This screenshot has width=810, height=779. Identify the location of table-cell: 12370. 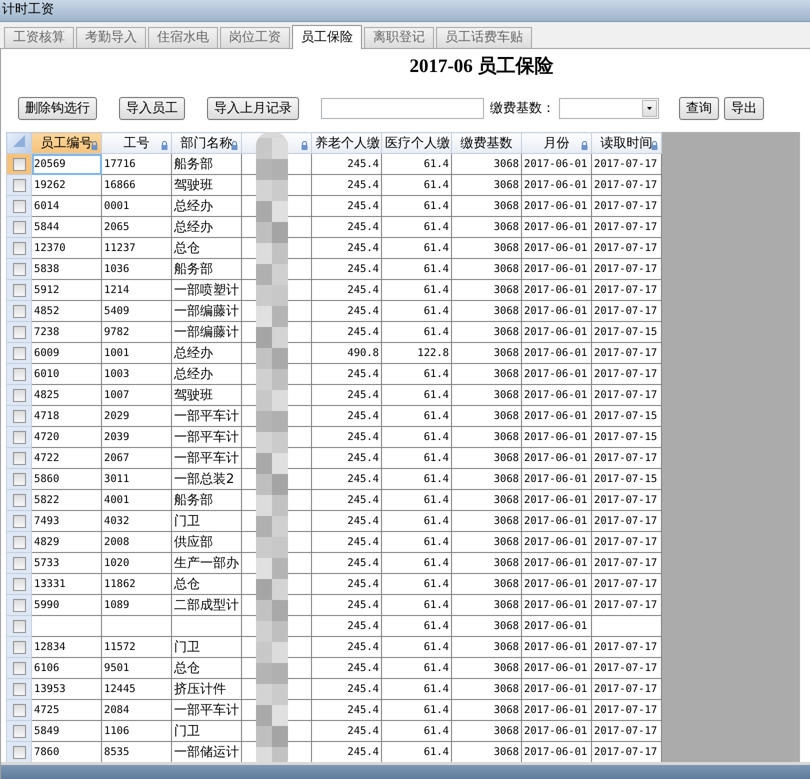
(67, 248).